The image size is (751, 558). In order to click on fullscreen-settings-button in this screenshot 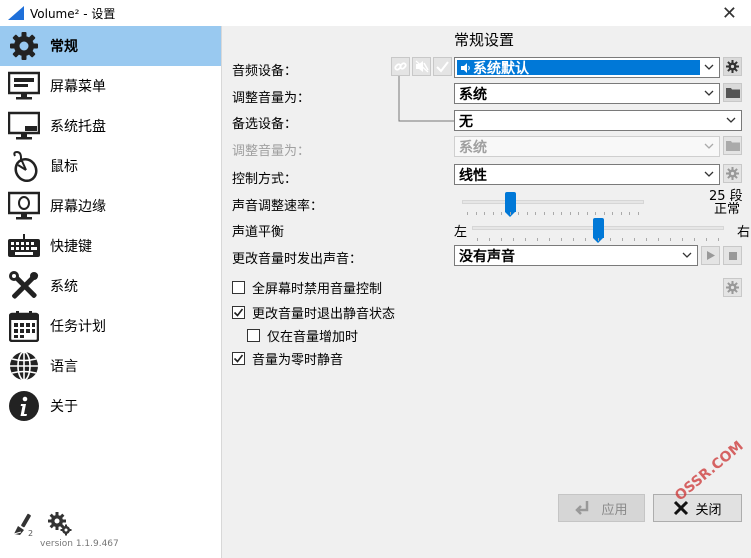, I will do `click(732, 287)`.